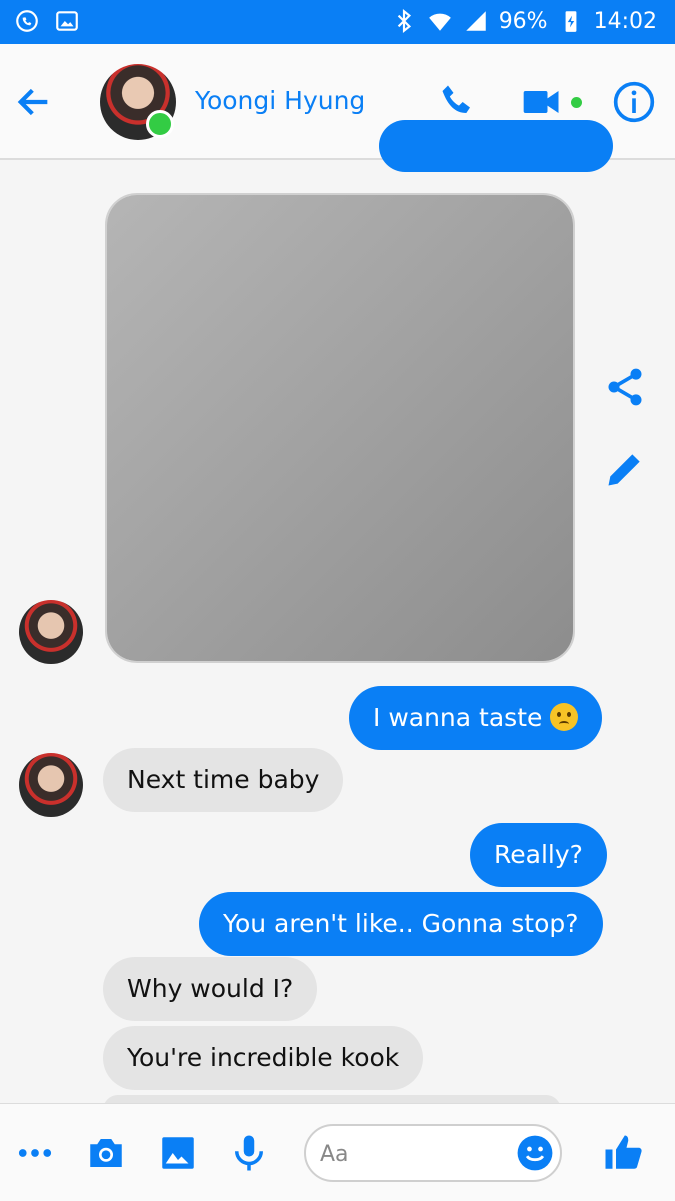 The height and width of the screenshot is (1201, 675). Describe the element at coordinates (34, 102) in the screenshot. I see `back-arrow-icon` at that location.